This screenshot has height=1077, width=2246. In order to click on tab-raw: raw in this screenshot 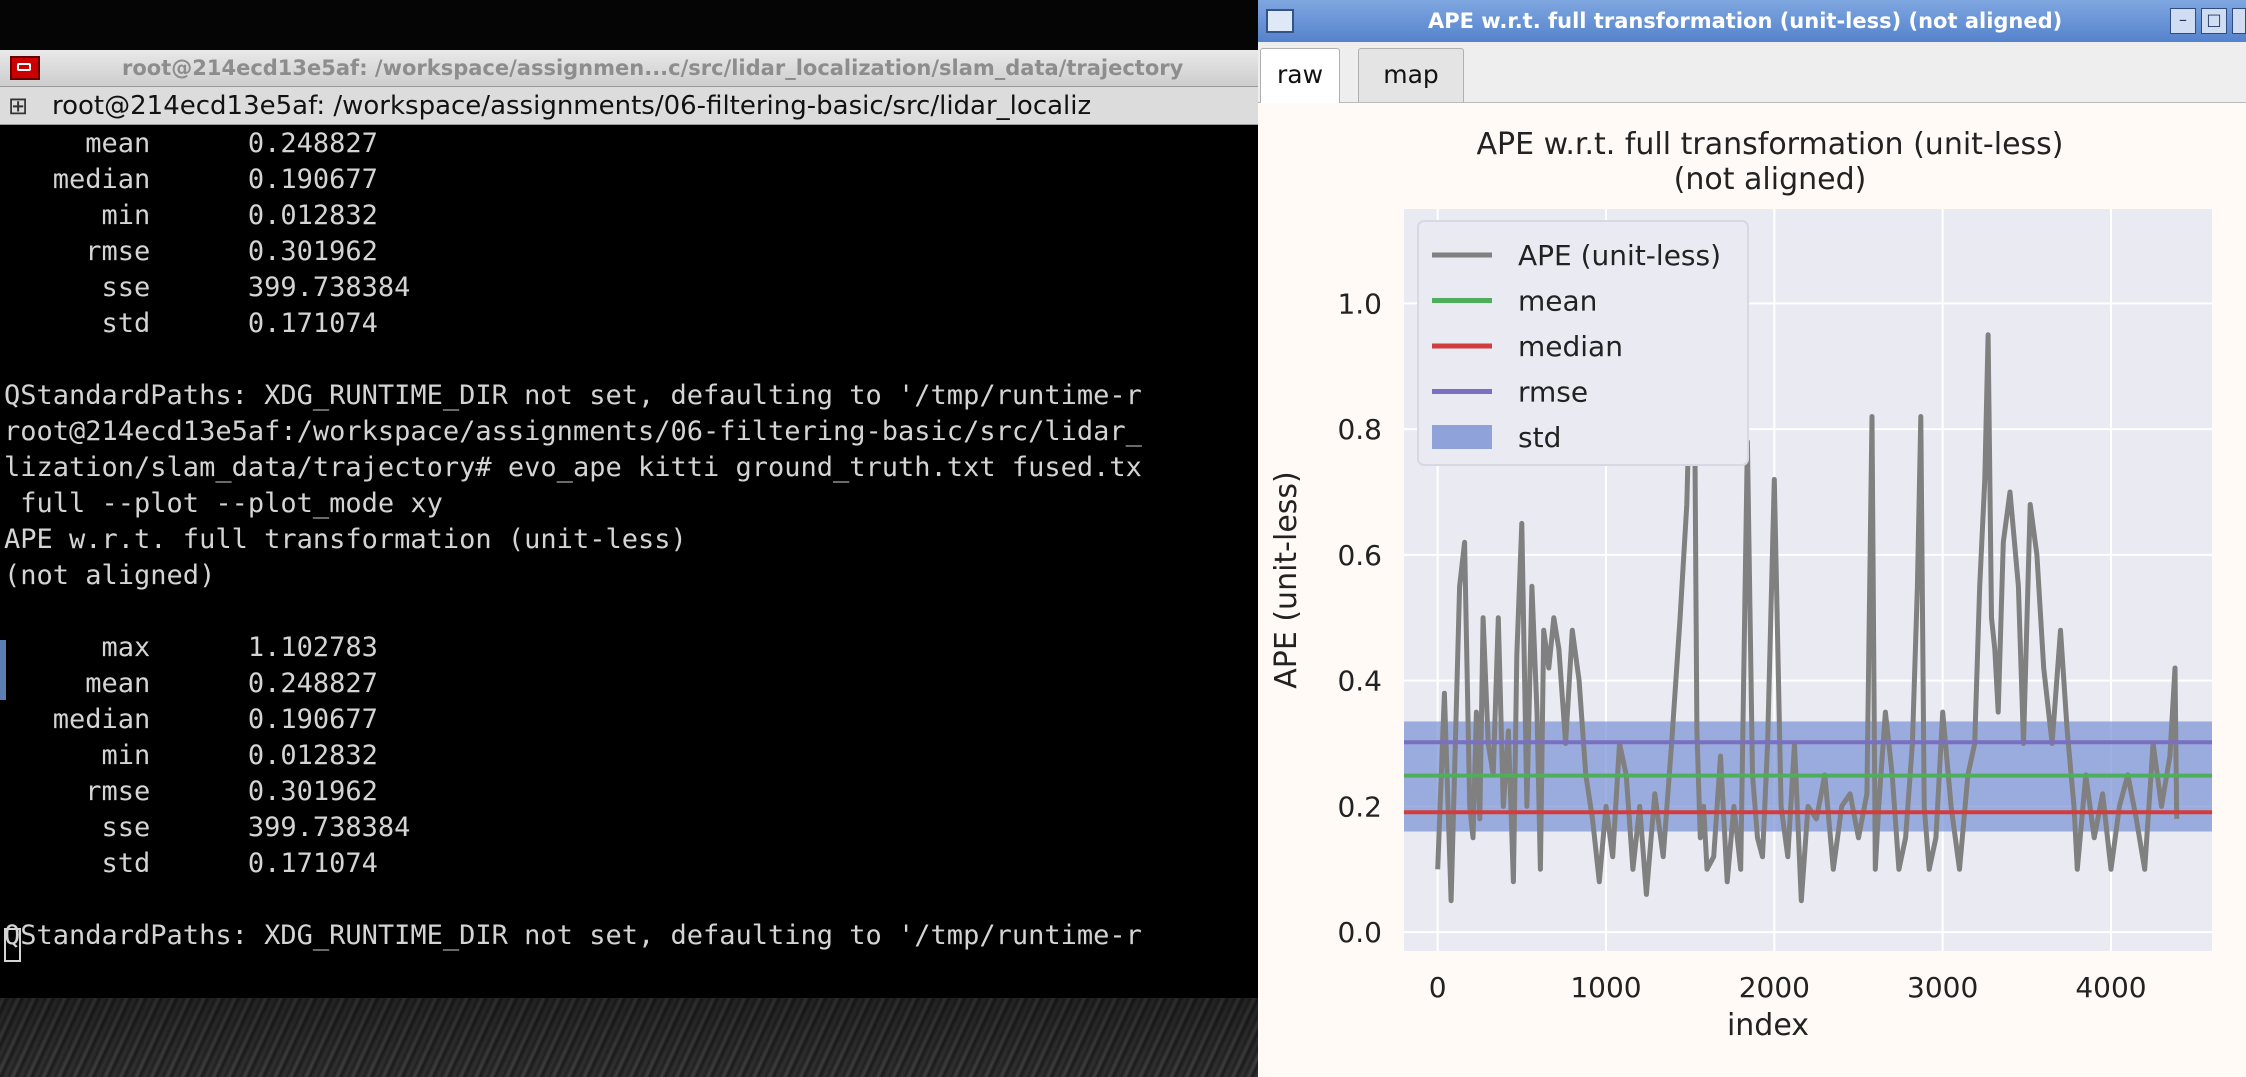, I will do `click(1300, 76)`.